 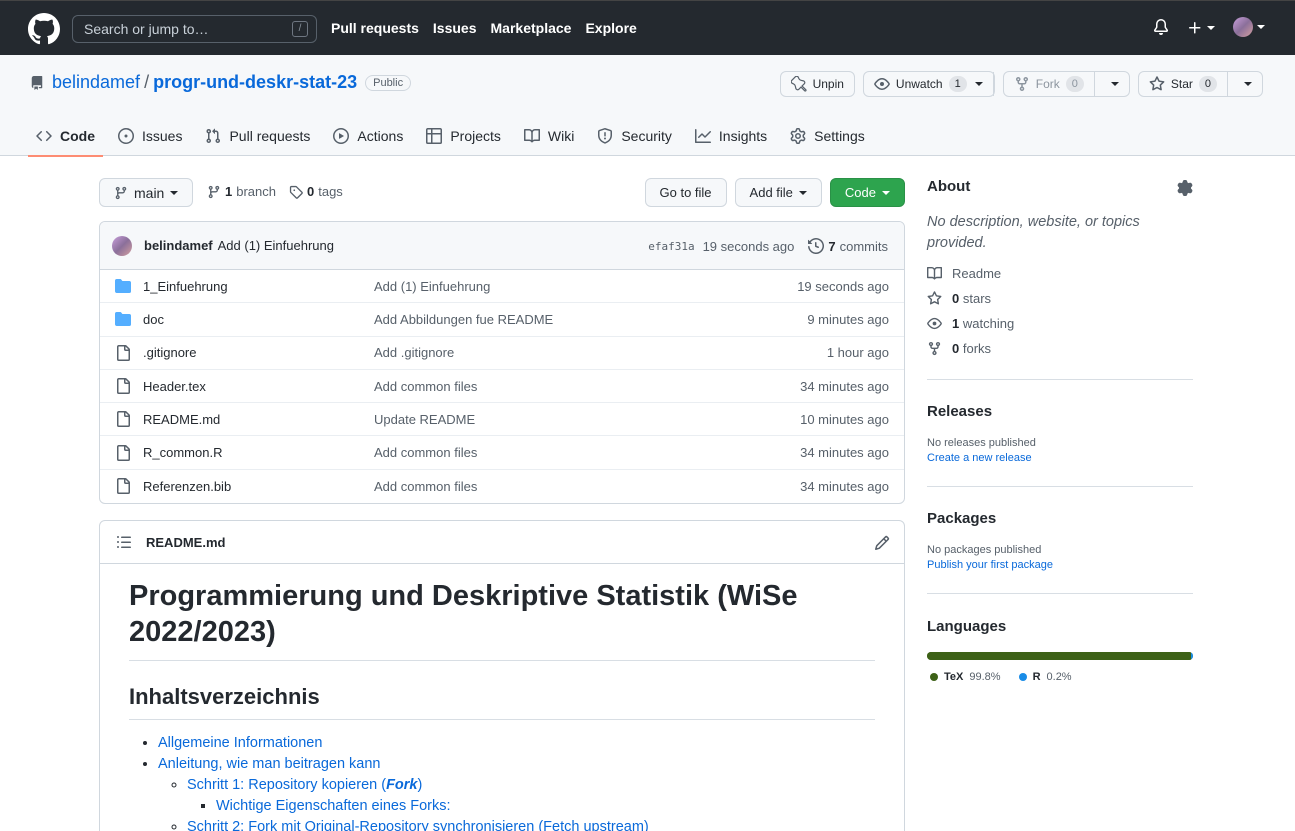 I want to click on file-age: 34 minutes ago, so click(x=844, y=486).